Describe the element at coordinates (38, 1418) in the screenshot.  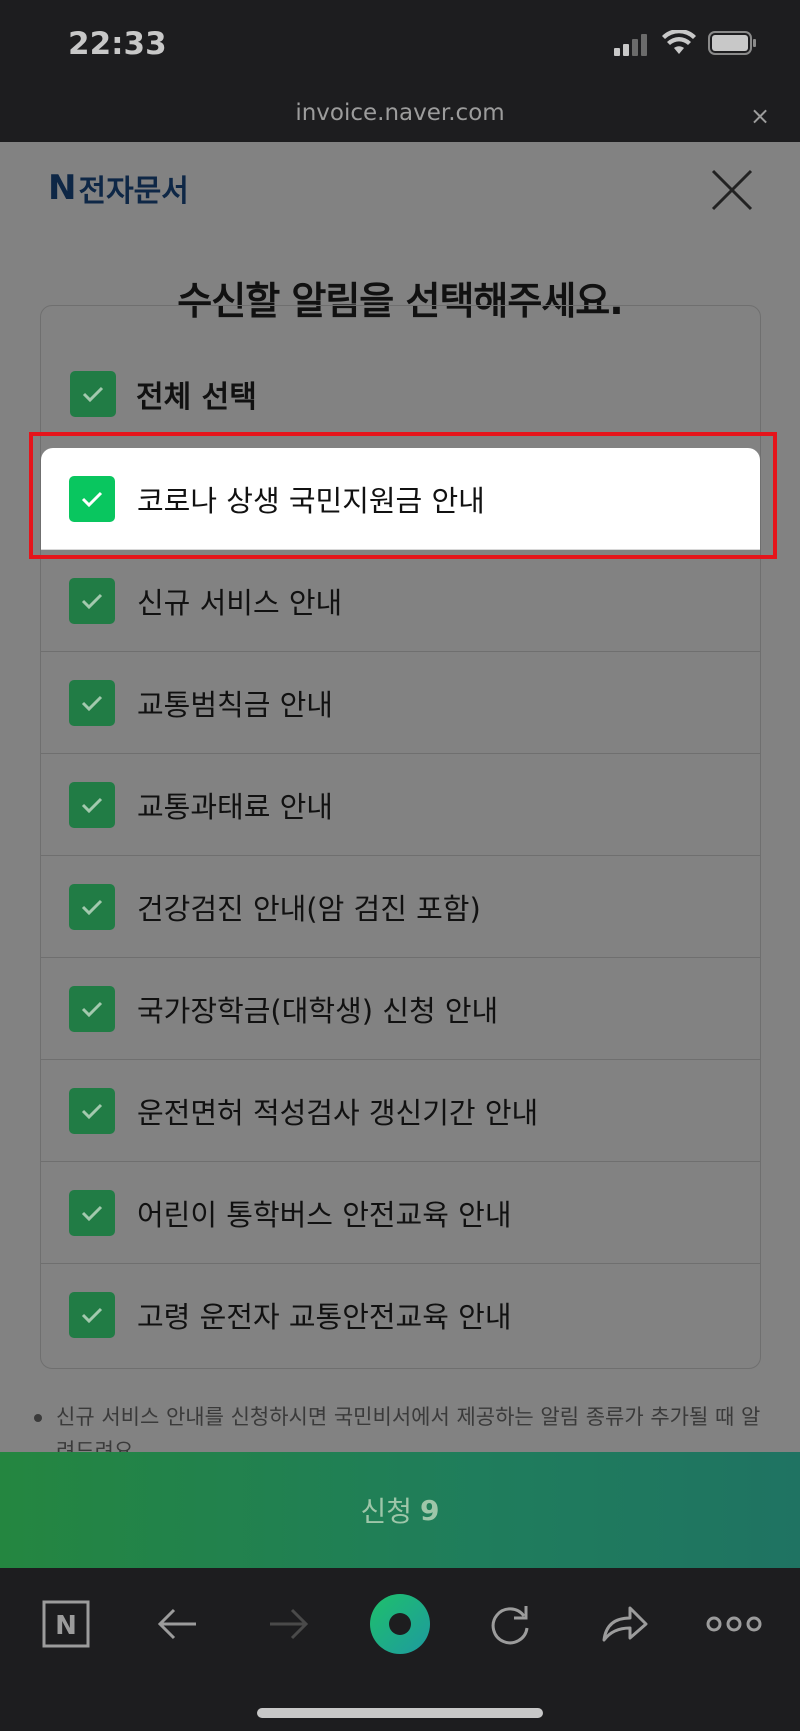
I see `note-bullet` at that location.